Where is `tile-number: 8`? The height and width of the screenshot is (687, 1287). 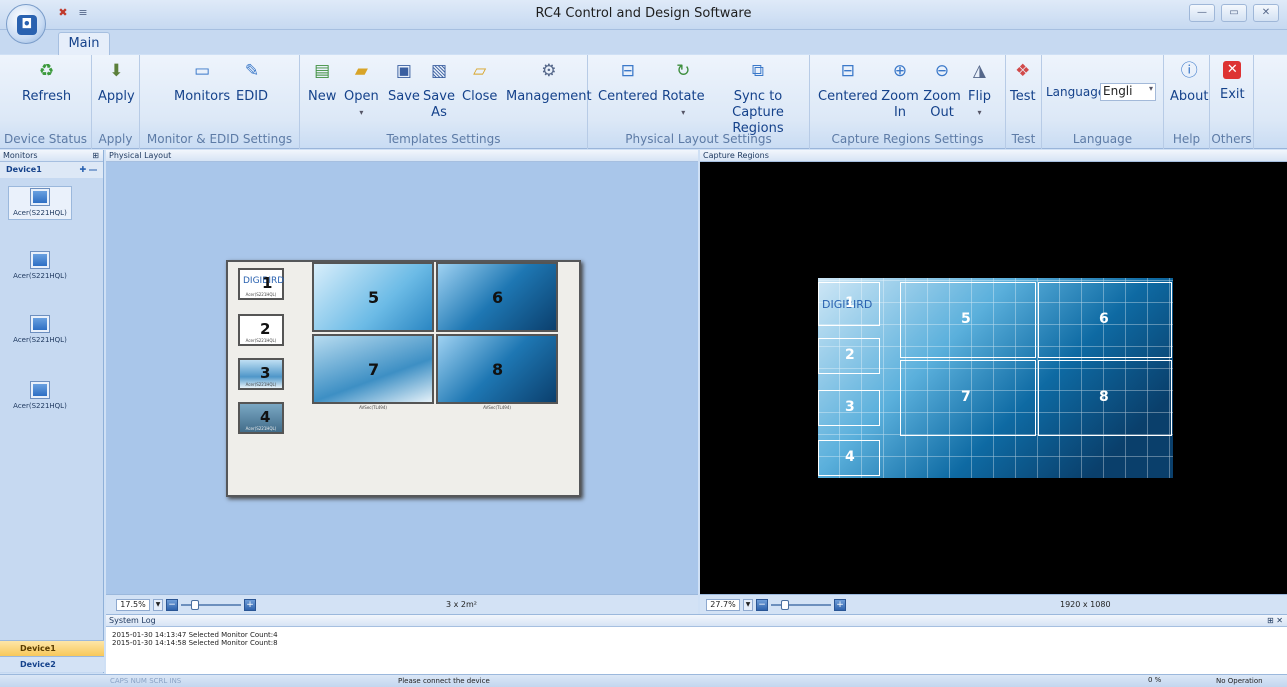
tile-number: 8 is located at coordinates (498, 369).